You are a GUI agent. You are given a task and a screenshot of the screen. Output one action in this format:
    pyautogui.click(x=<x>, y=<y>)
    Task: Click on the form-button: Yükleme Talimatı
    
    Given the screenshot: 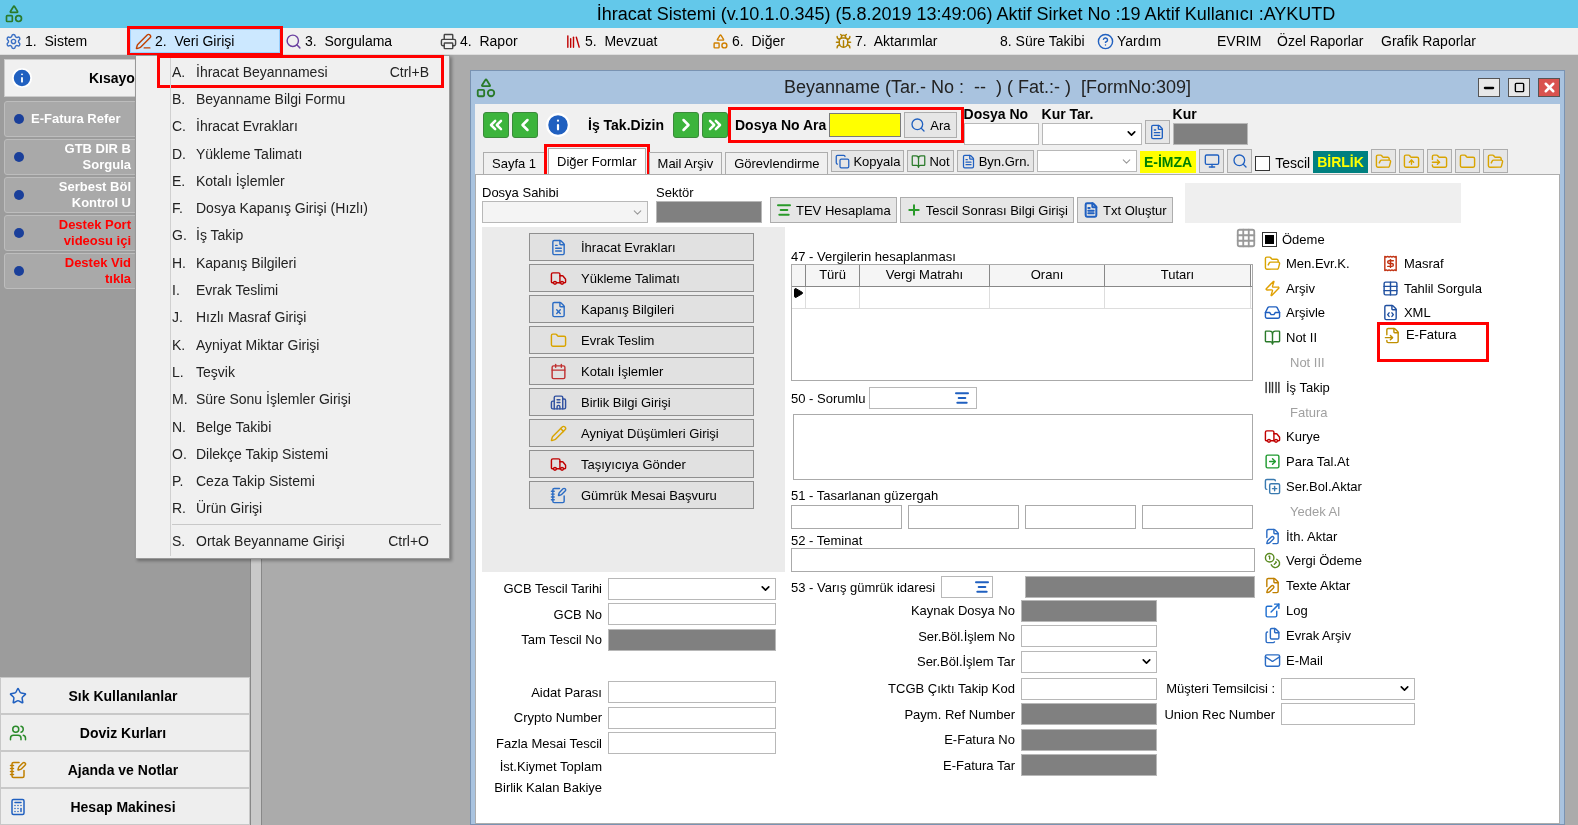 What is the action you would take?
    pyautogui.click(x=641, y=278)
    